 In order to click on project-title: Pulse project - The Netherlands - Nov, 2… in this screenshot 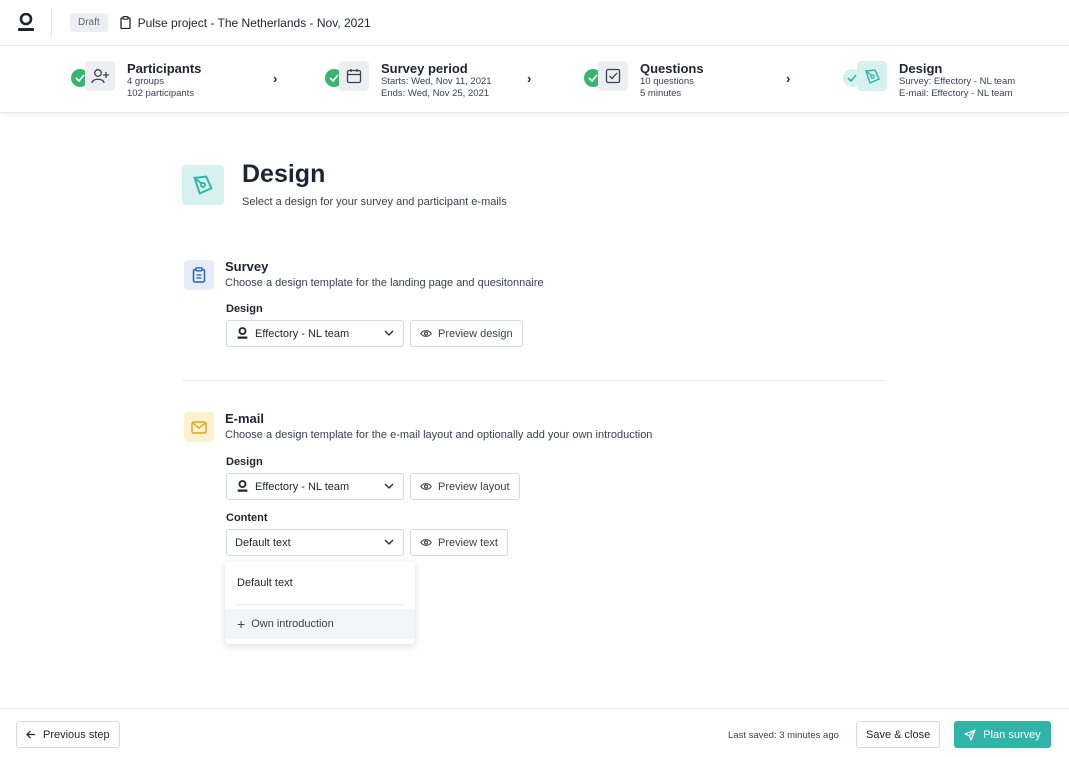, I will do `click(245, 23)`.